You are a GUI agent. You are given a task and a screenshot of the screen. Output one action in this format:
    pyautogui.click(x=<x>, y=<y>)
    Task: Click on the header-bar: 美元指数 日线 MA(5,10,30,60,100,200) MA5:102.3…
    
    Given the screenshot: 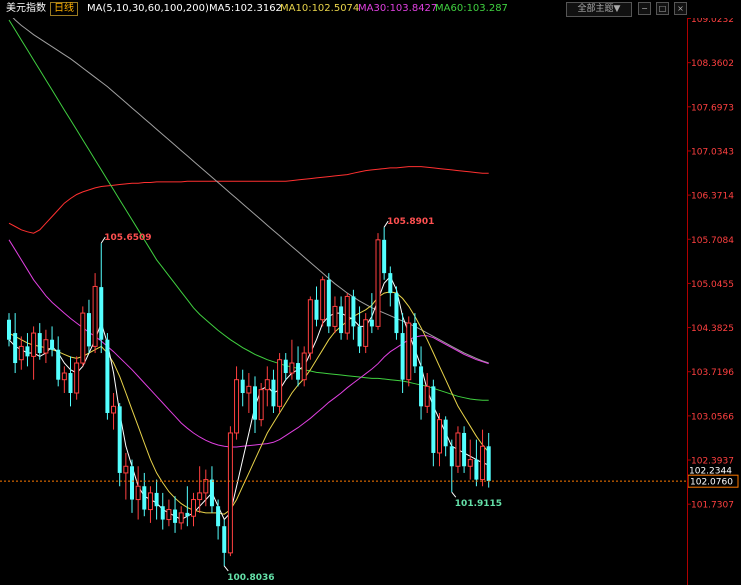 What is the action you would take?
    pyautogui.click(x=370, y=9)
    